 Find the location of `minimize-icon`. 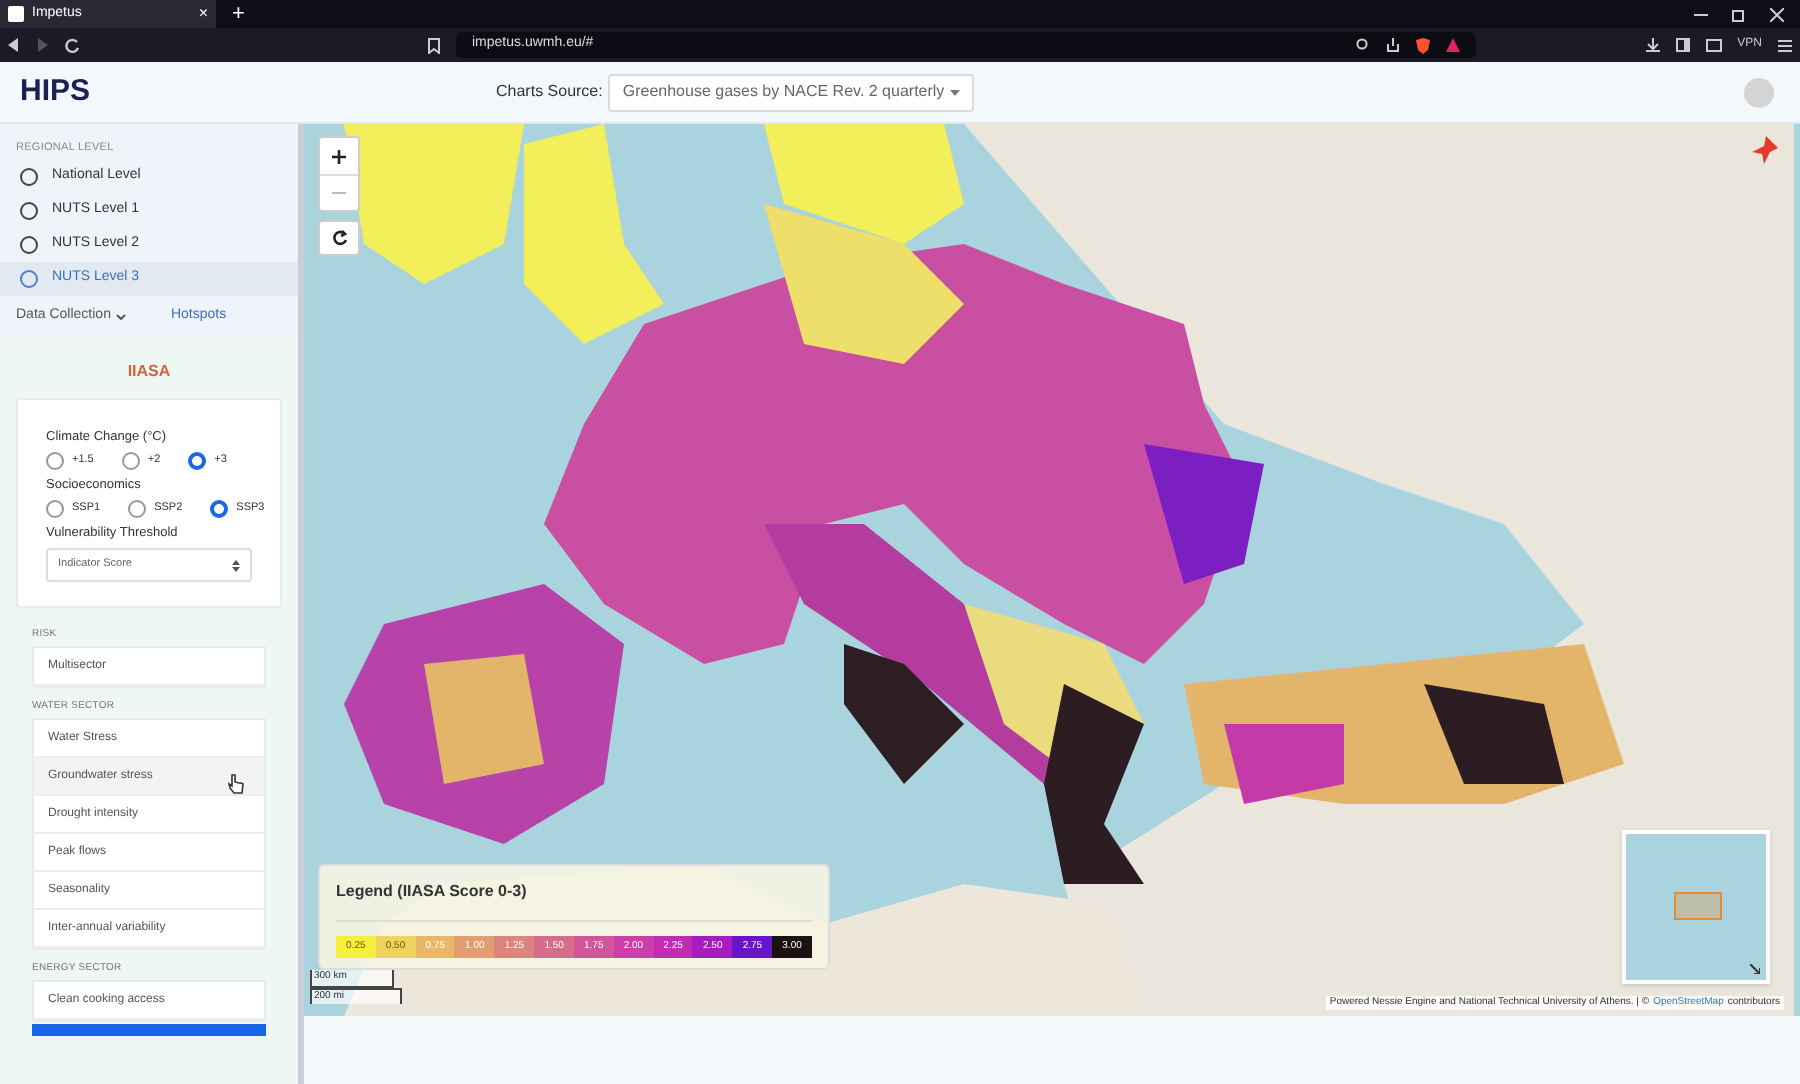

minimize-icon is located at coordinates (1701, 14).